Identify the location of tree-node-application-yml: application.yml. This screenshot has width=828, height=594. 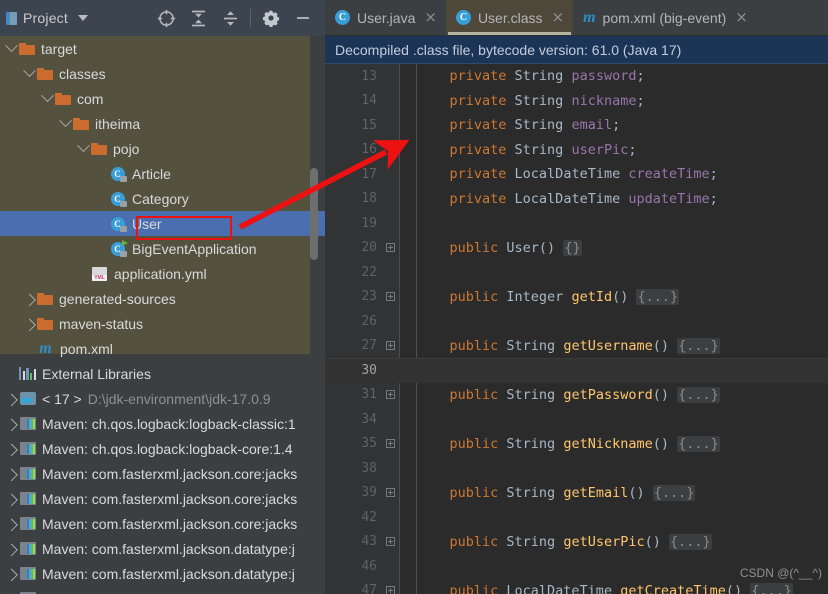
(162, 273).